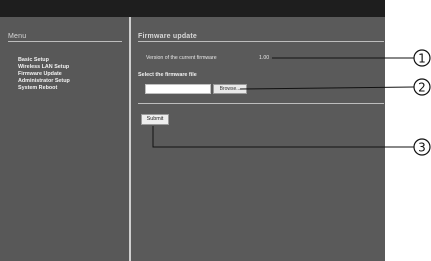 The height and width of the screenshot is (261, 431). What do you see at coordinates (422, 148) in the screenshot?
I see `callout-3-number: 3` at bounding box center [422, 148].